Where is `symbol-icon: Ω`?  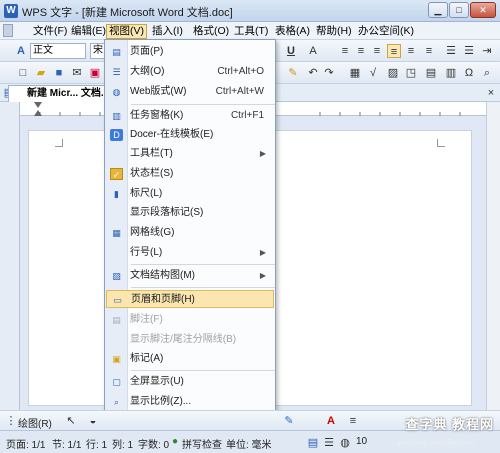 symbol-icon: Ω is located at coordinates (469, 73).